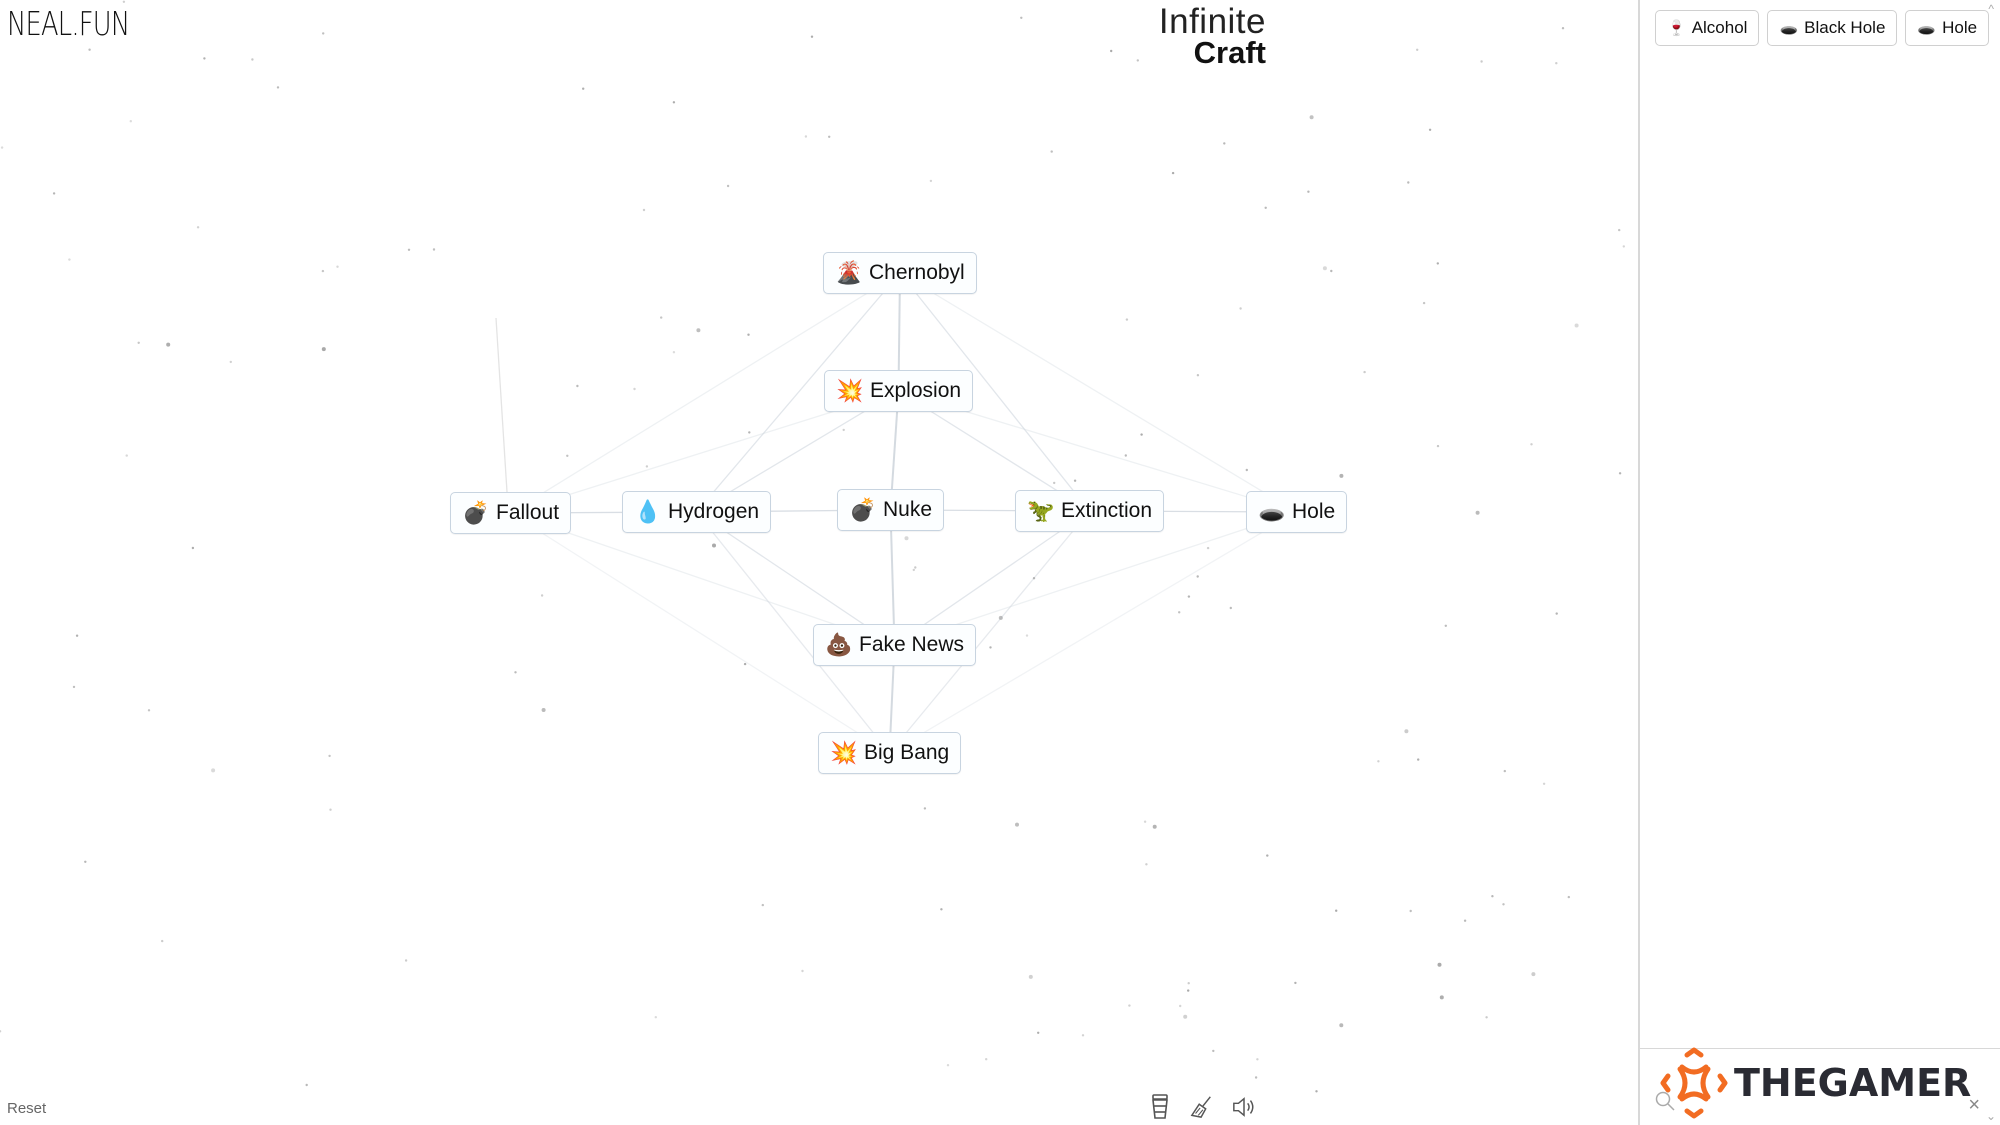  What do you see at coordinates (1832, 28) in the screenshot?
I see `sidebar-item-black-hole: 🕳️ Black Hole` at bounding box center [1832, 28].